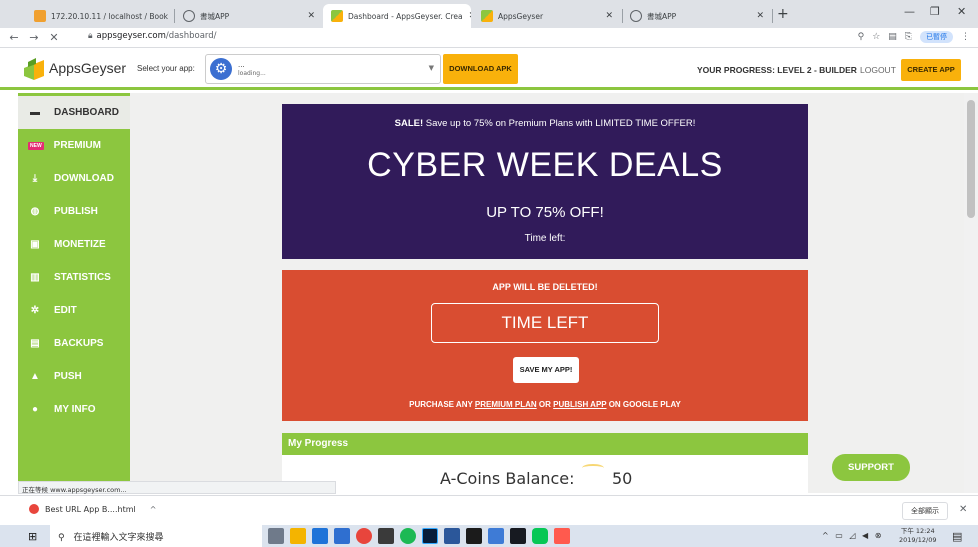 The width and height of the screenshot is (978, 547). What do you see at coordinates (397, 16) in the screenshot?
I see `tab-dashboard: Dashboard - AppsGeyser. Crea ✕` at bounding box center [397, 16].